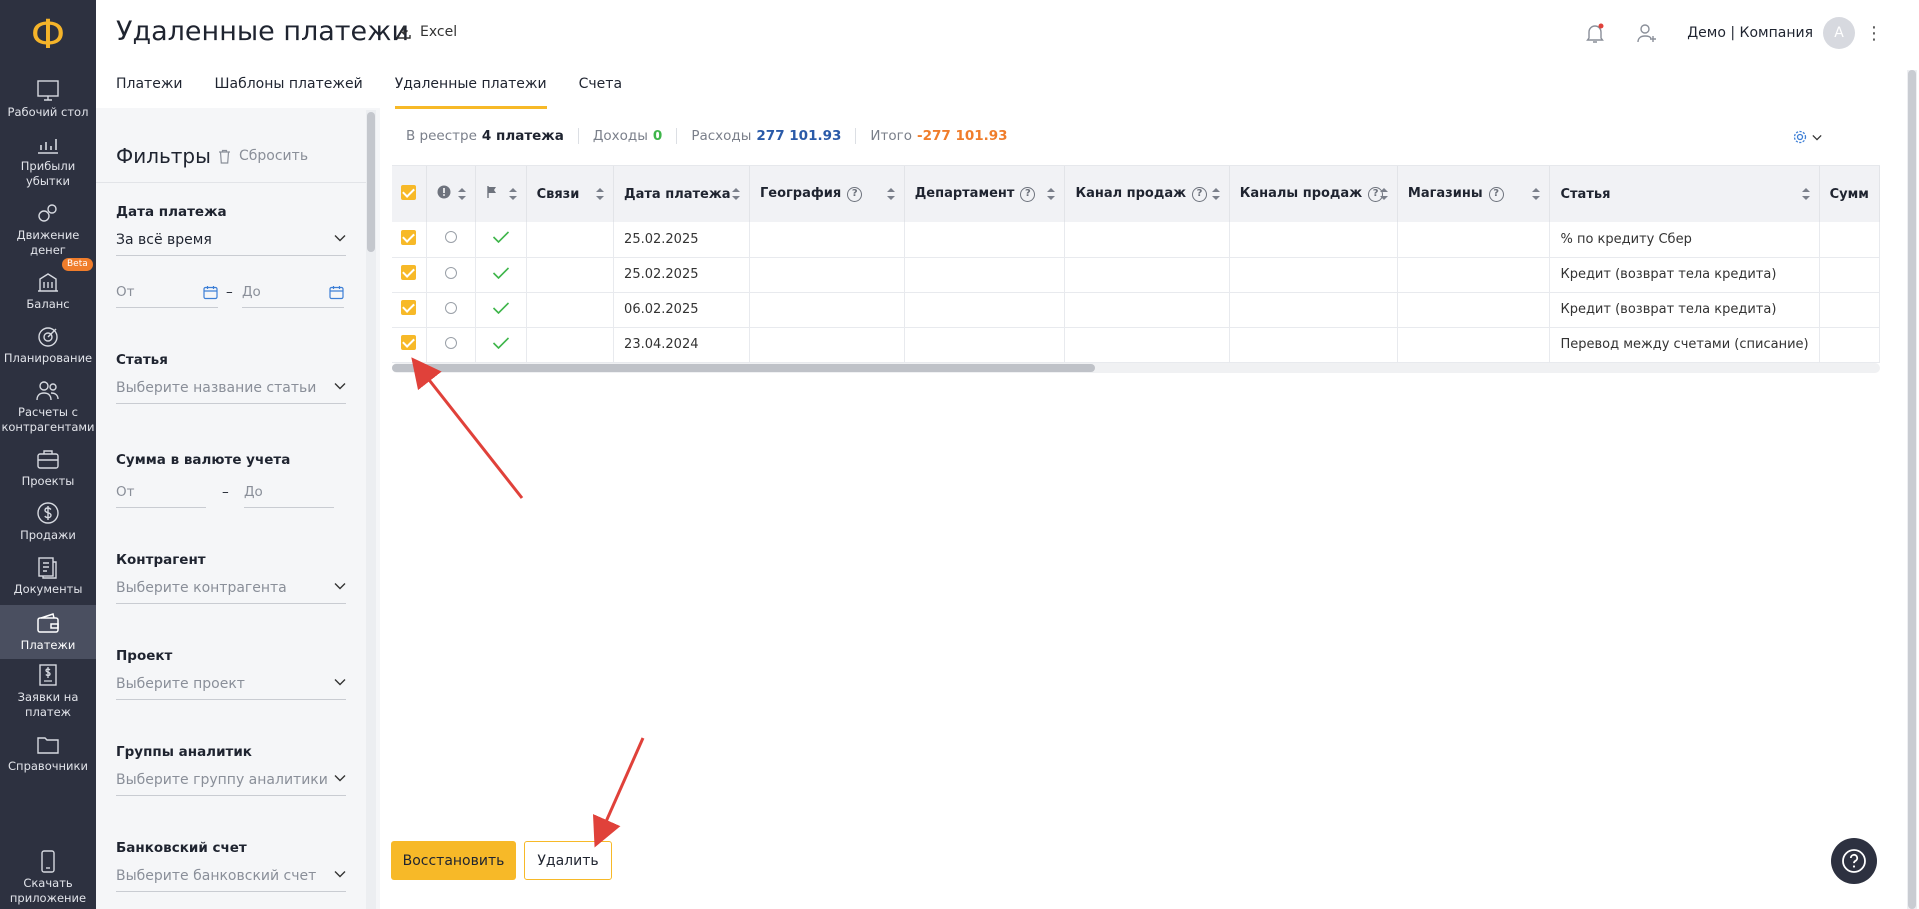 This screenshot has width=1919, height=909. I want to click on sidebar-item: Скачать приложение, so click(48, 875).